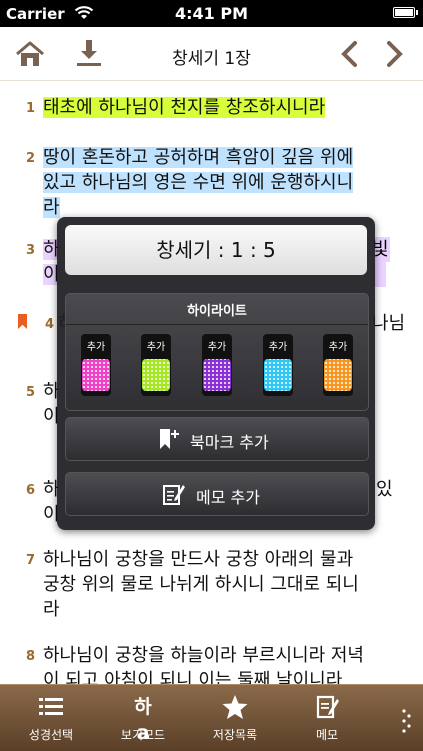 The height and width of the screenshot is (751, 423). Describe the element at coordinates (51, 735) in the screenshot. I see `tab-label: 성경선택` at that location.